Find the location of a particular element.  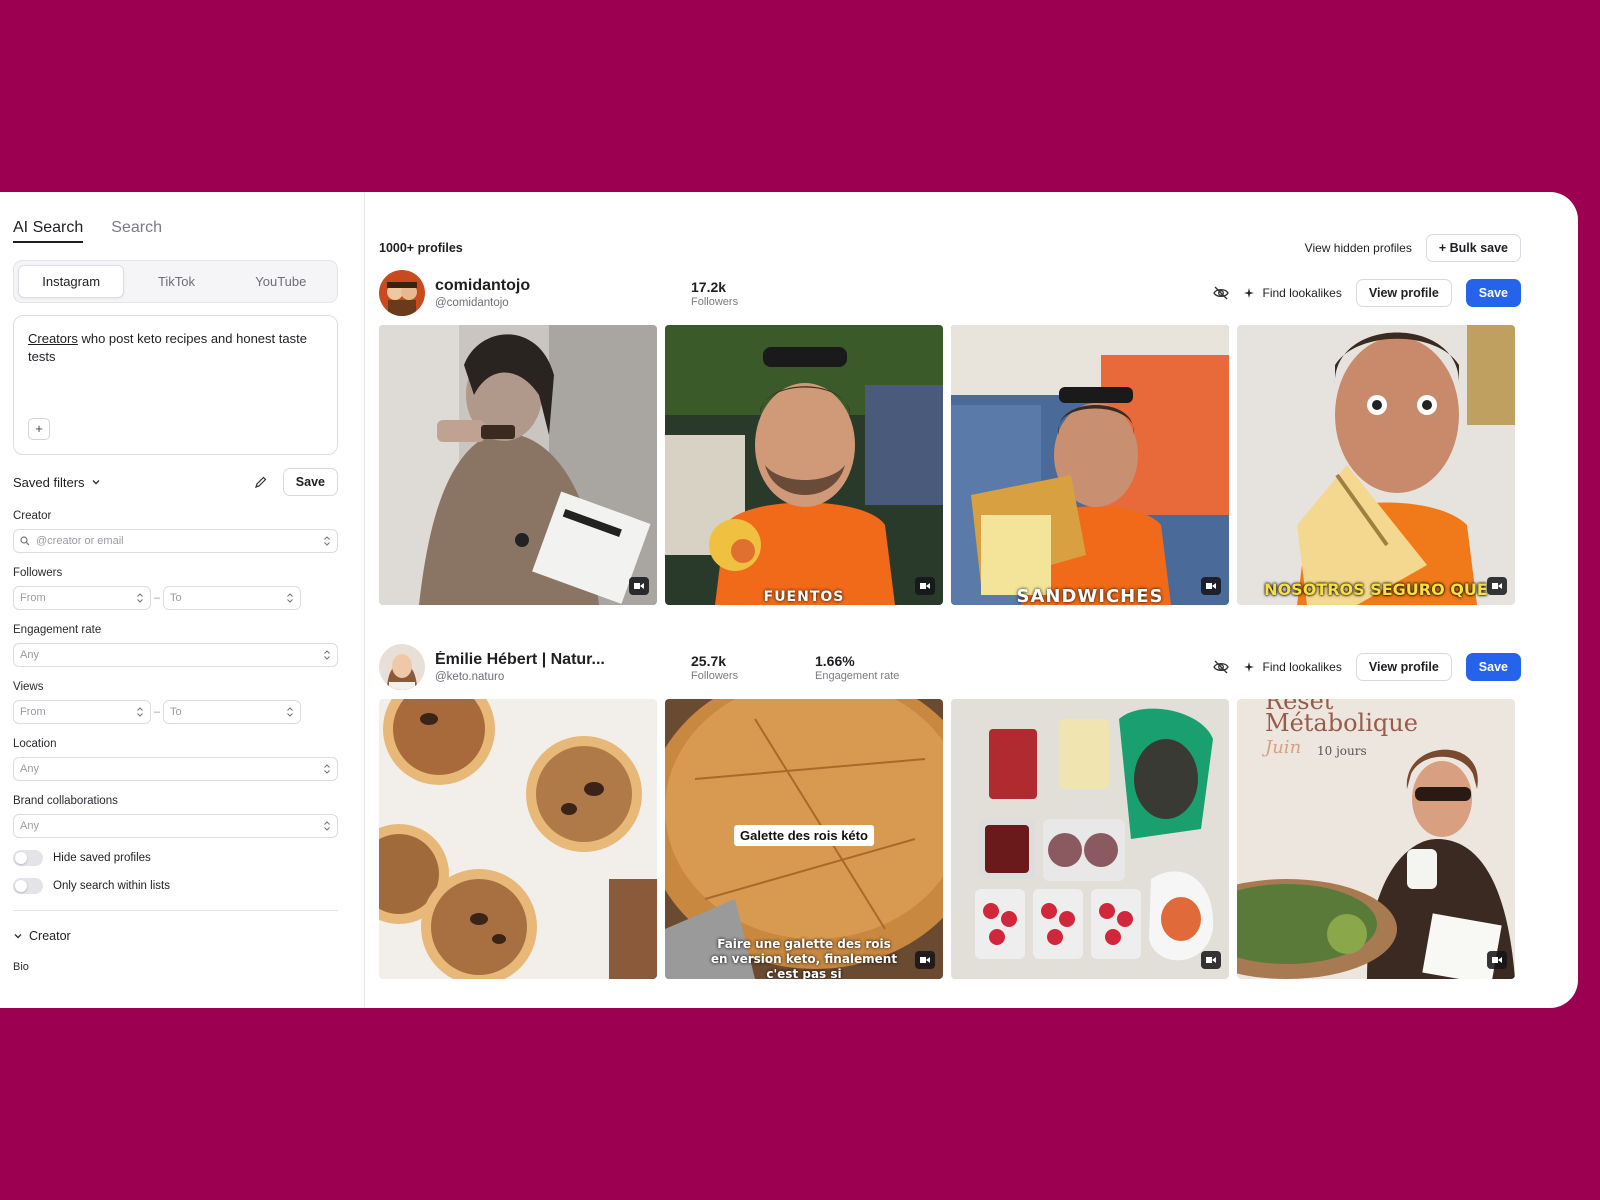

followers-to-input: To is located at coordinates (232, 598).